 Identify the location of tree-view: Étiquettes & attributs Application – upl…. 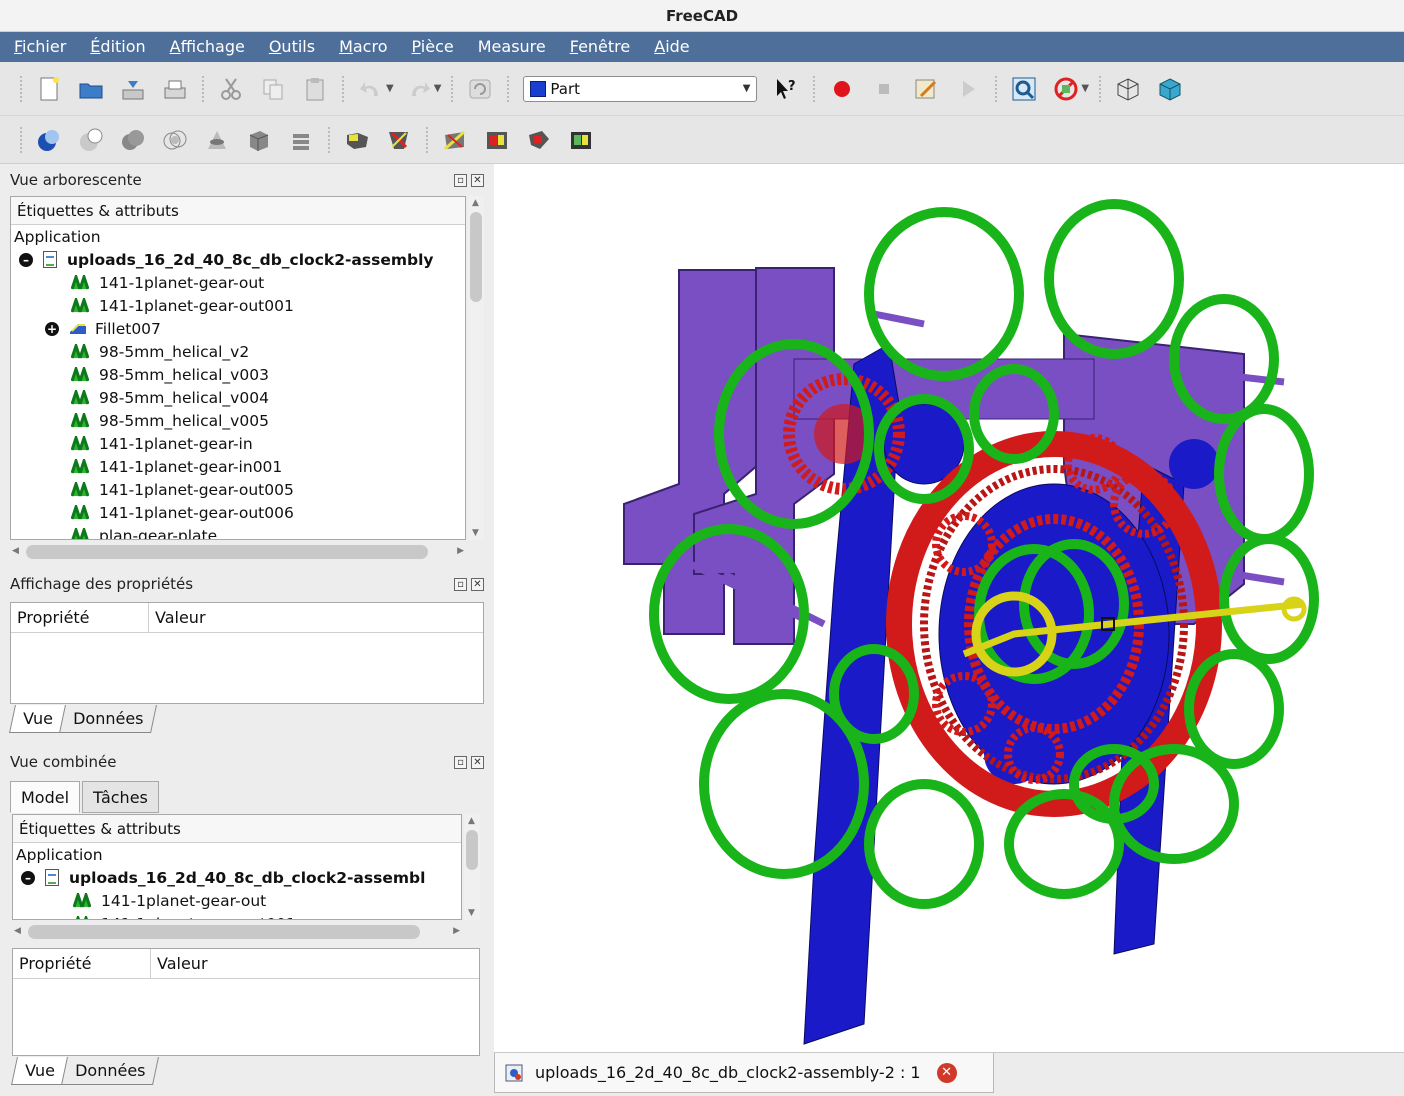
(238, 368).